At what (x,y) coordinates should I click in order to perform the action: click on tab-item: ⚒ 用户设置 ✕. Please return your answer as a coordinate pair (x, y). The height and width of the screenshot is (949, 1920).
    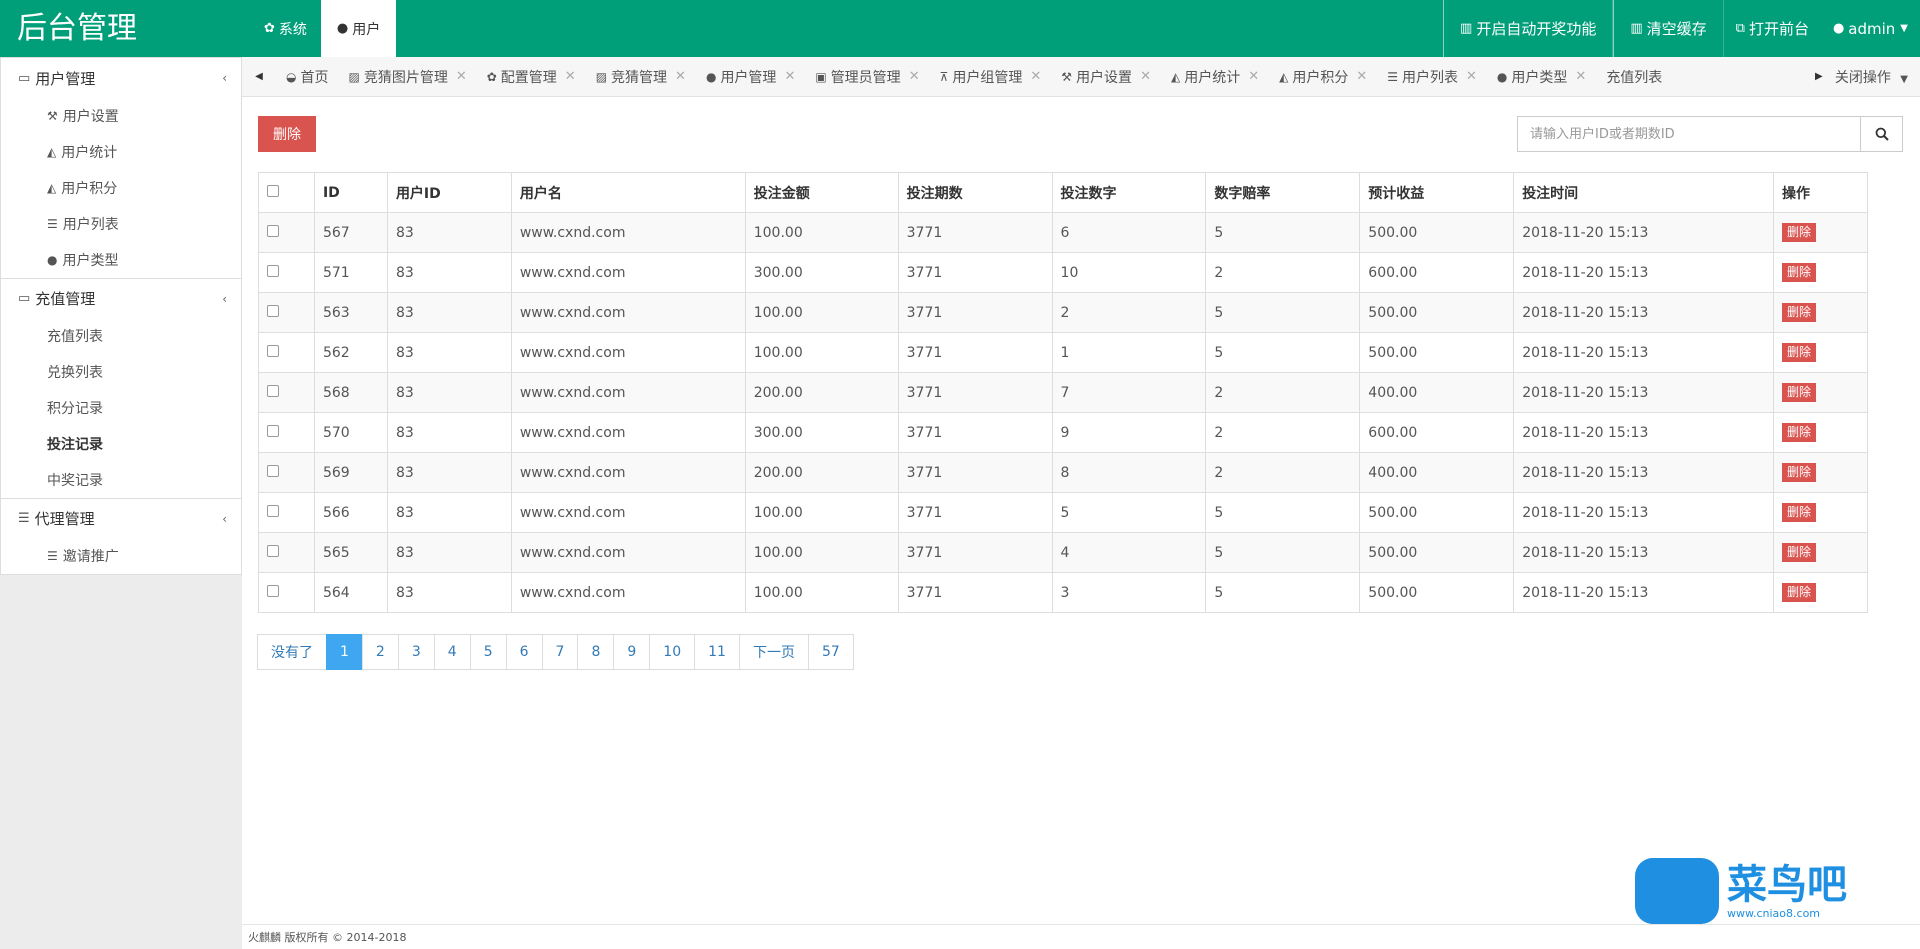
    Looking at the image, I should click on (1106, 77).